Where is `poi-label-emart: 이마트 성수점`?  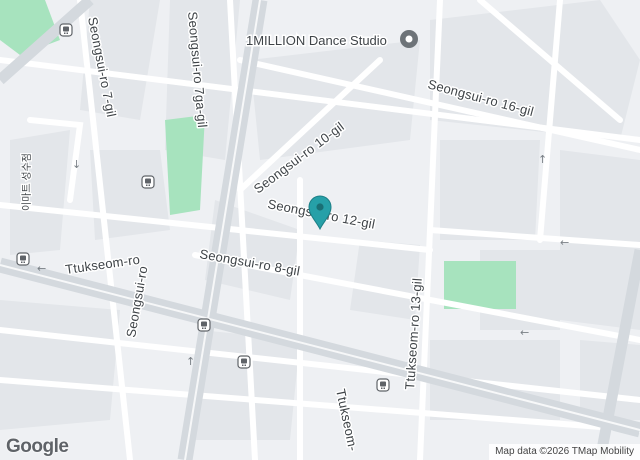 poi-label-emart: 이마트 성수점 is located at coordinates (27, 182).